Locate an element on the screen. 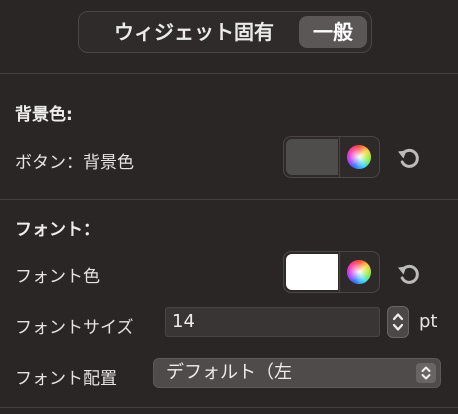  font-color-label: フォント色 is located at coordinates (57, 277).